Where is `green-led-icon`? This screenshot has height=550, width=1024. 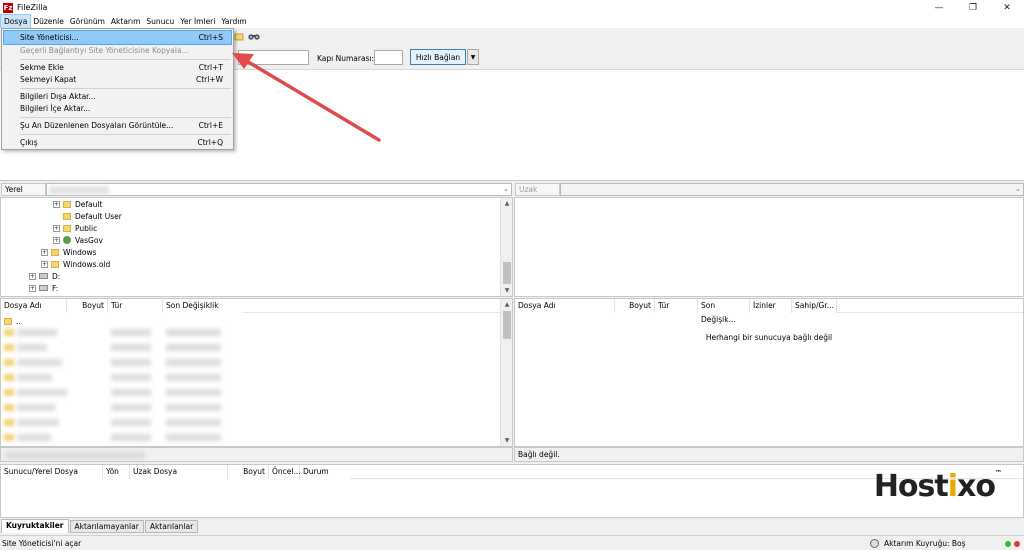
green-led-icon is located at coordinates (1008, 544).